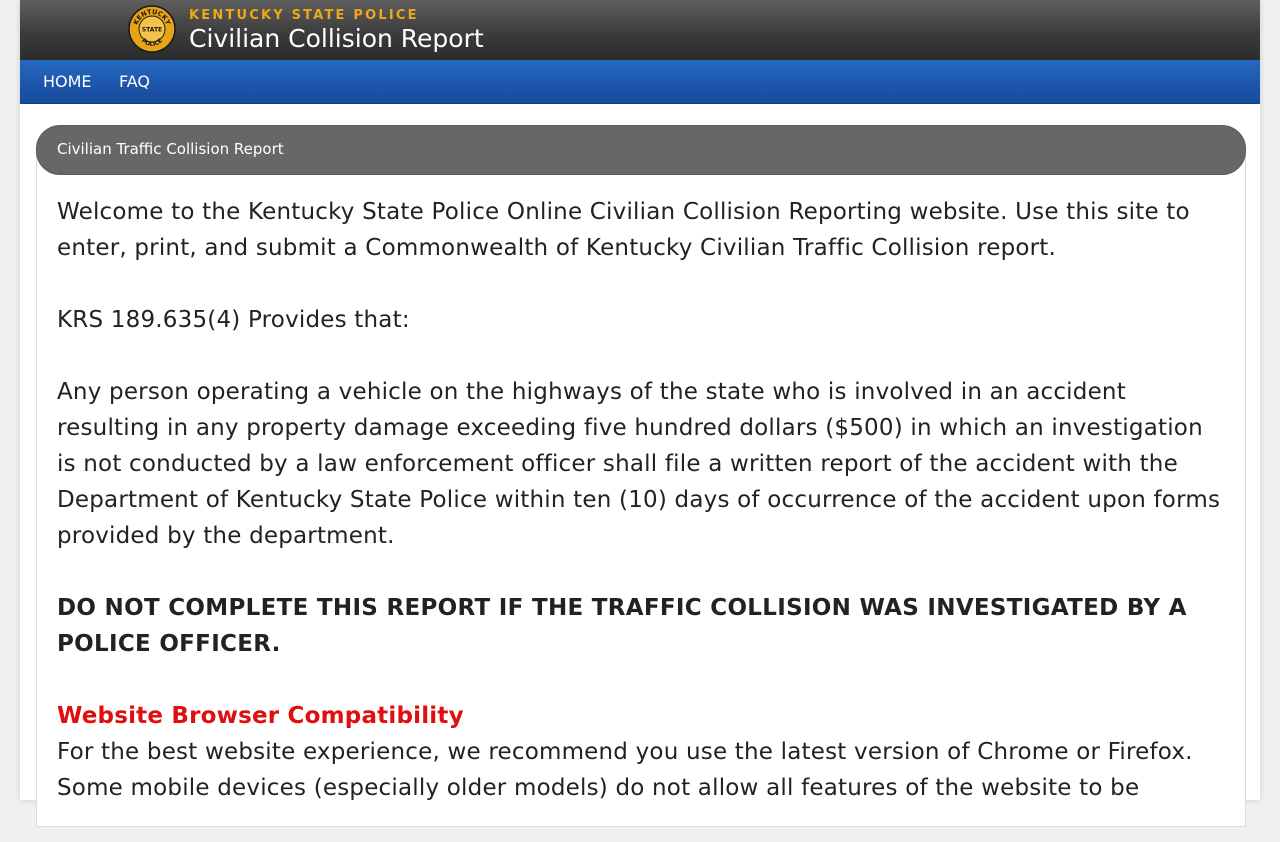 This screenshot has height=842, width=1280. I want to click on app-title: Civilian Collision Report, so click(336, 38).